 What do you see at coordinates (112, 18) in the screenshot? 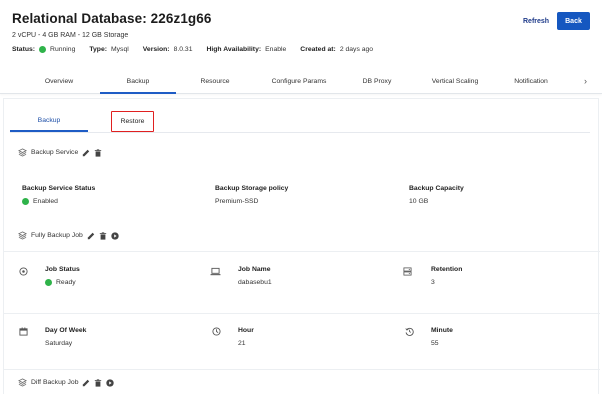
I see `page-title: Relational Database: 226z1g66` at bounding box center [112, 18].